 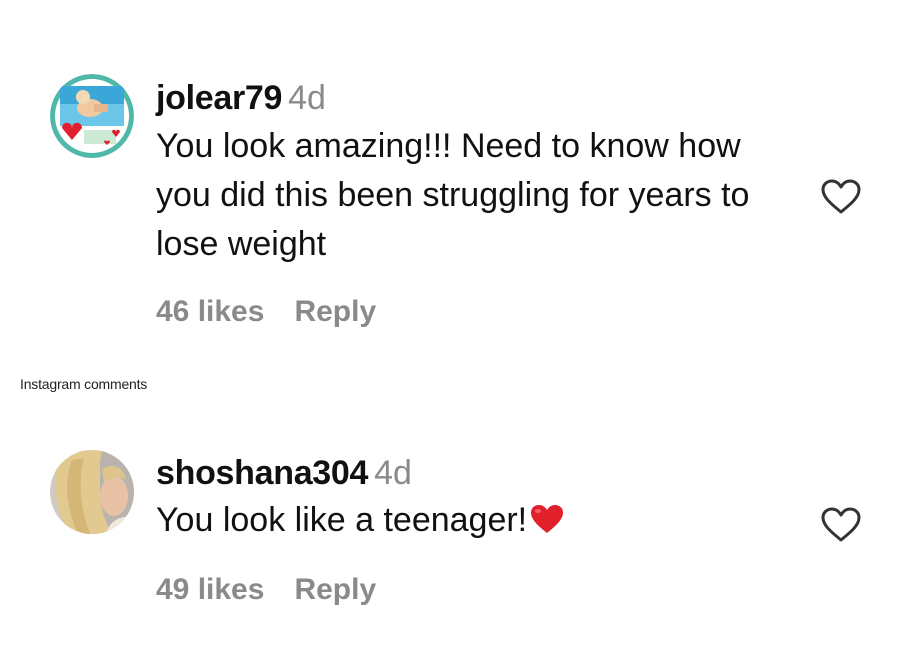 I want to click on comment-header: shoshana304 4d, so click(x=284, y=473).